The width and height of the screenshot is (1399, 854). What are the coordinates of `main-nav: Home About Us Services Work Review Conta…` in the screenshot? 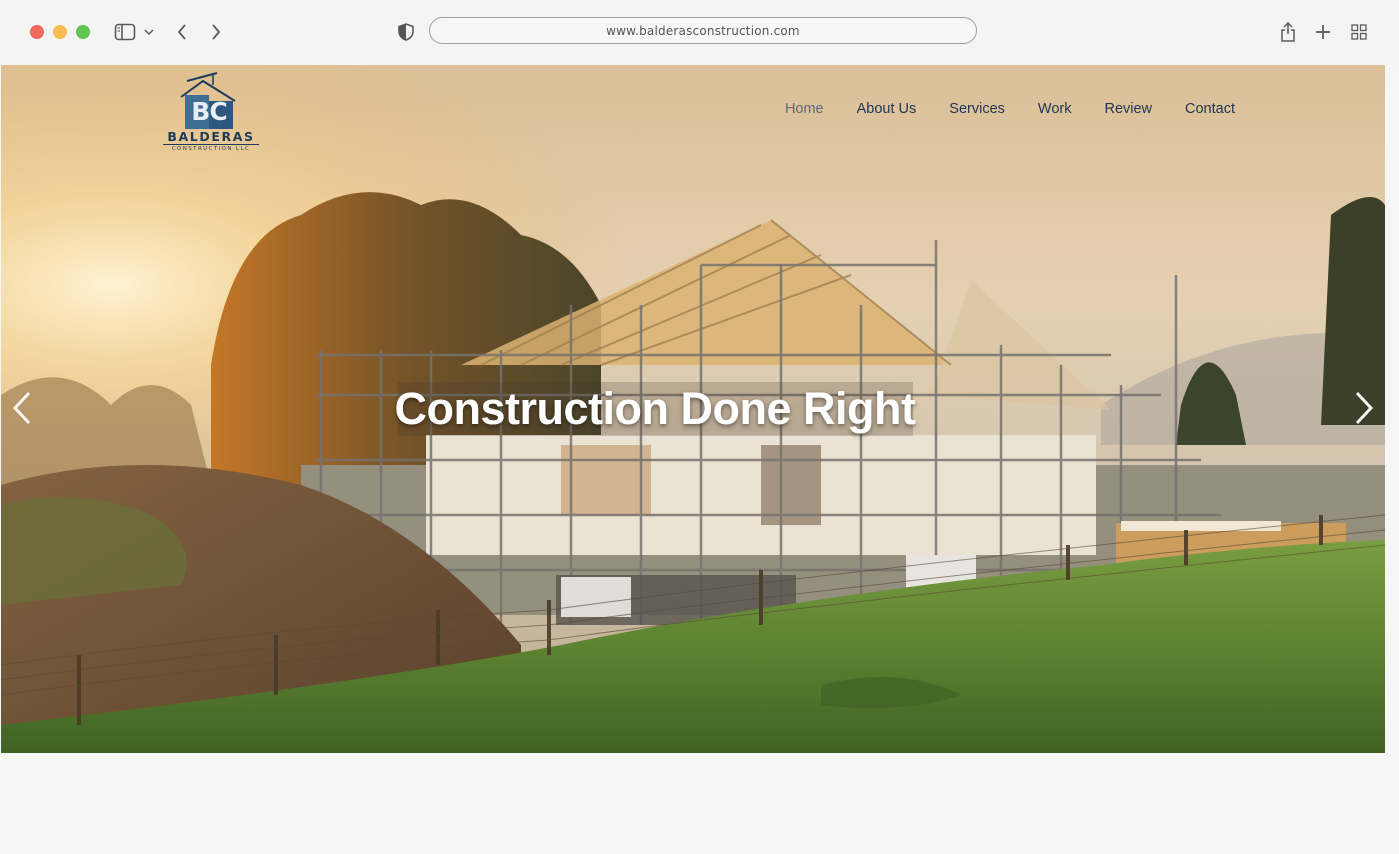 It's located at (1010, 109).